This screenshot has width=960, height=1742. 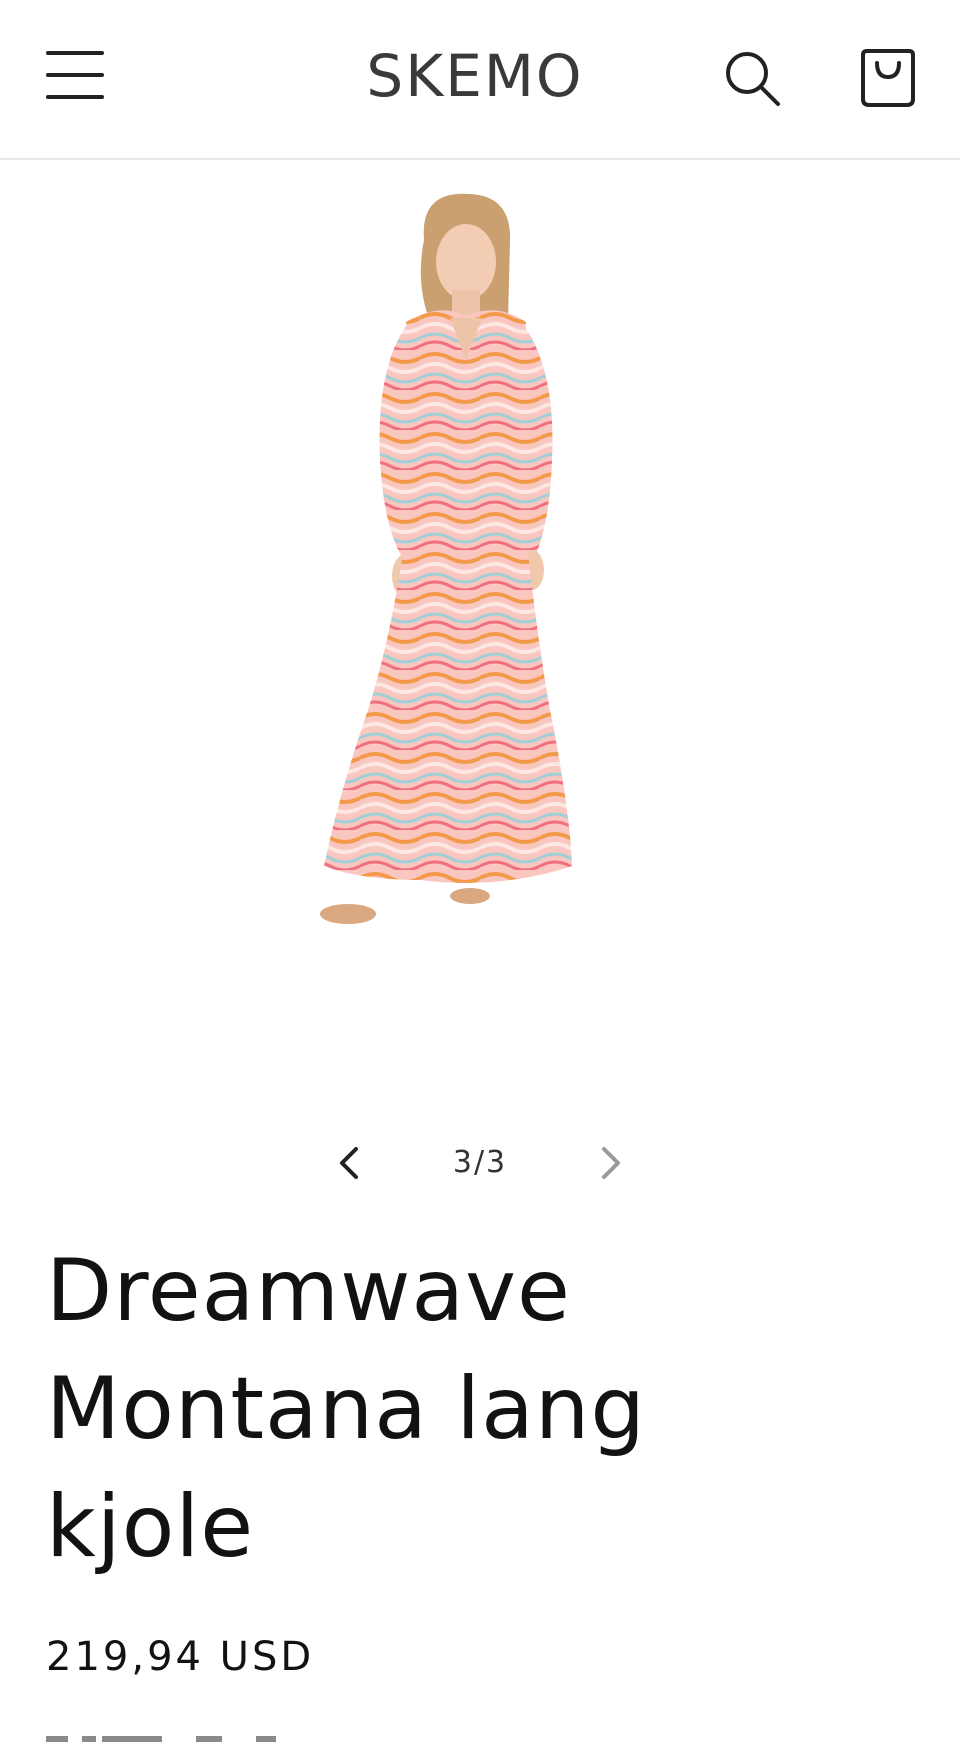 I want to click on previous-image-button, so click(x=350, y=1163).